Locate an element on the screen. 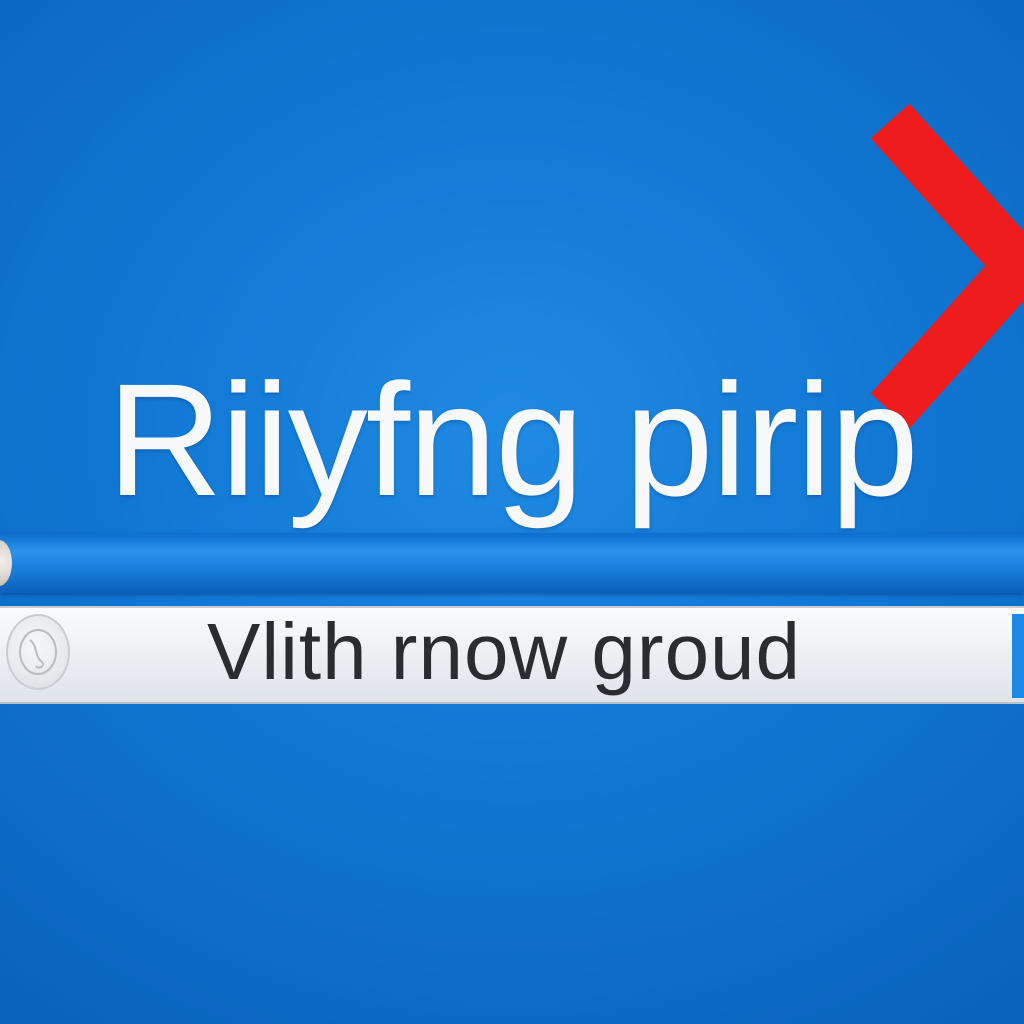  headline-text: Riiyfng pirip is located at coordinates (513, 439).